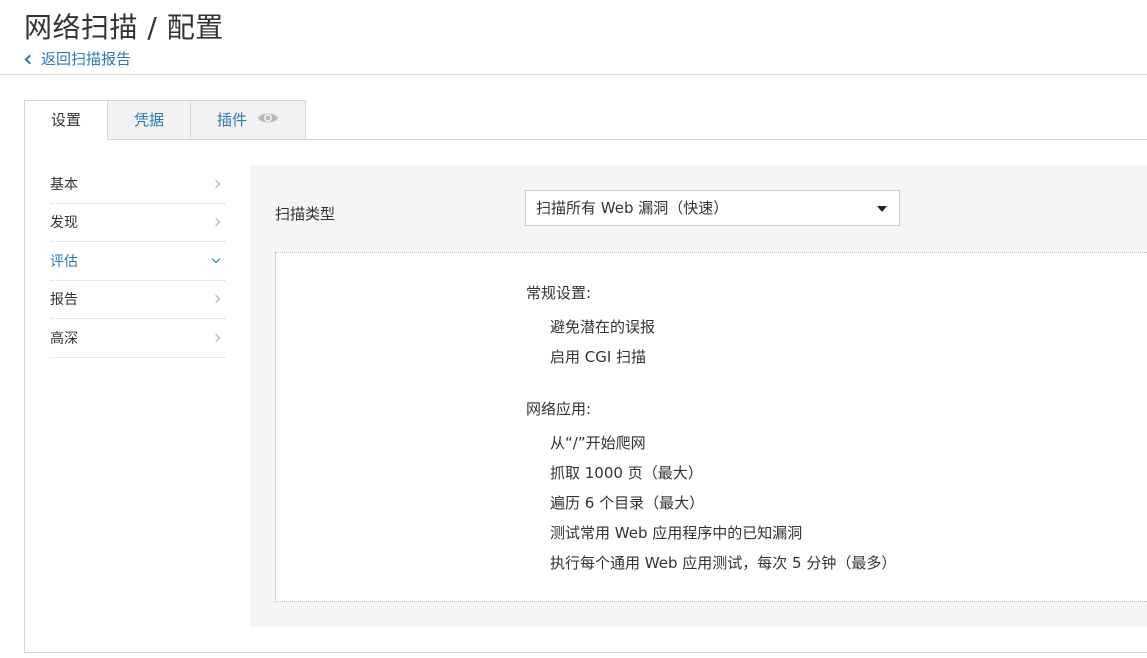 The width and height of the screenshot is (1147, 658). Describe the element at coordinates (137, 338) in the screenshot. I see `sidebar-item-advanced: 高深` at that location.